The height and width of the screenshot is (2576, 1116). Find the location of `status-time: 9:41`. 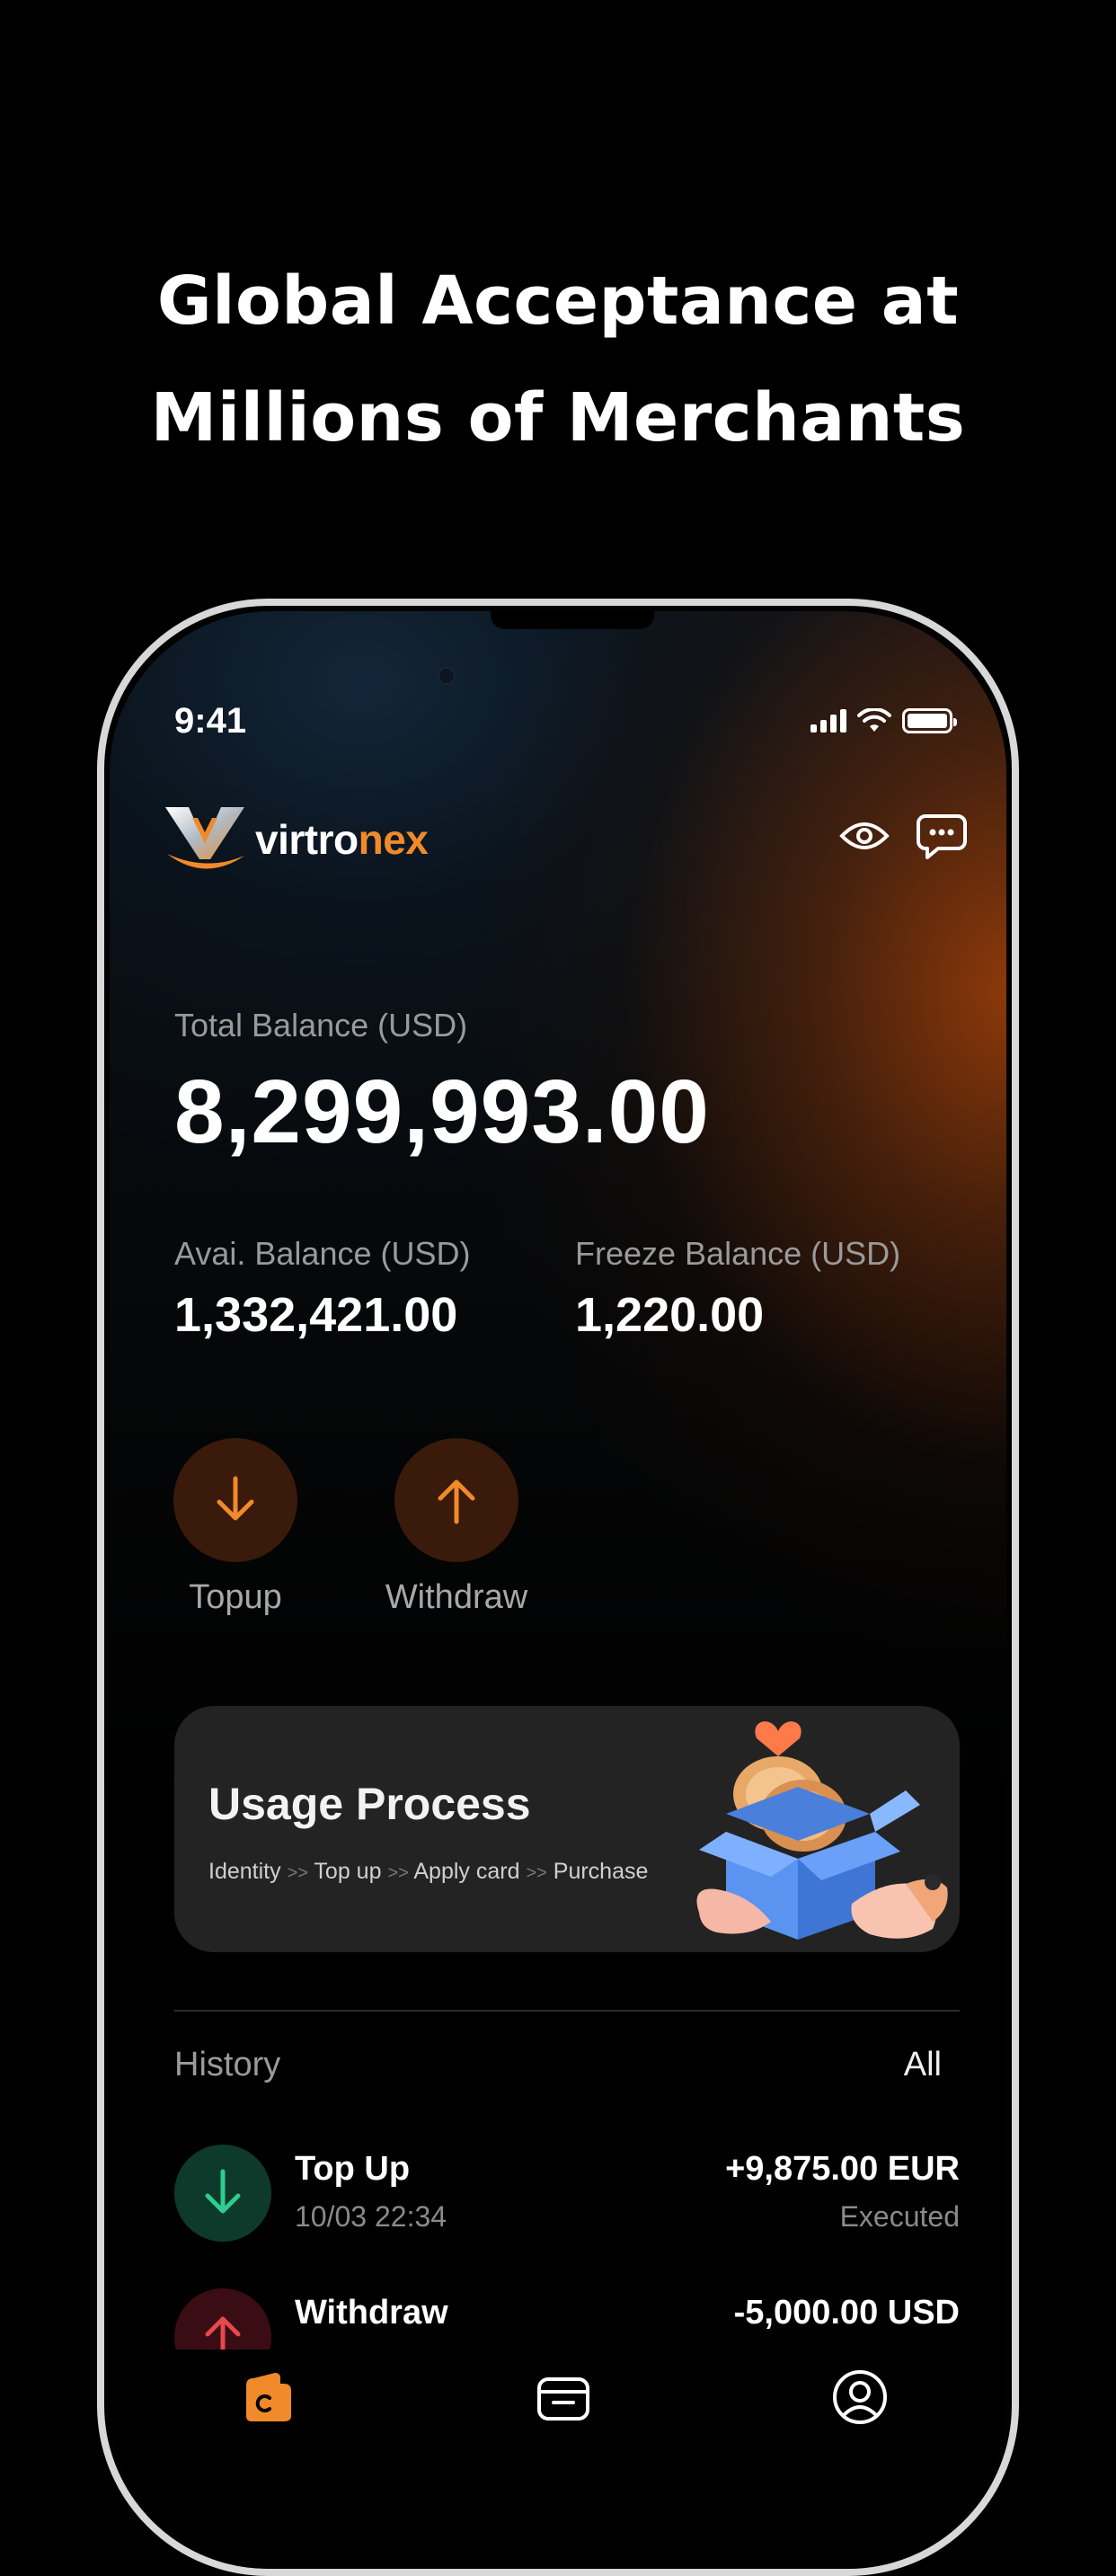

status-time: 9:41 is located at coordinates (210, 721).